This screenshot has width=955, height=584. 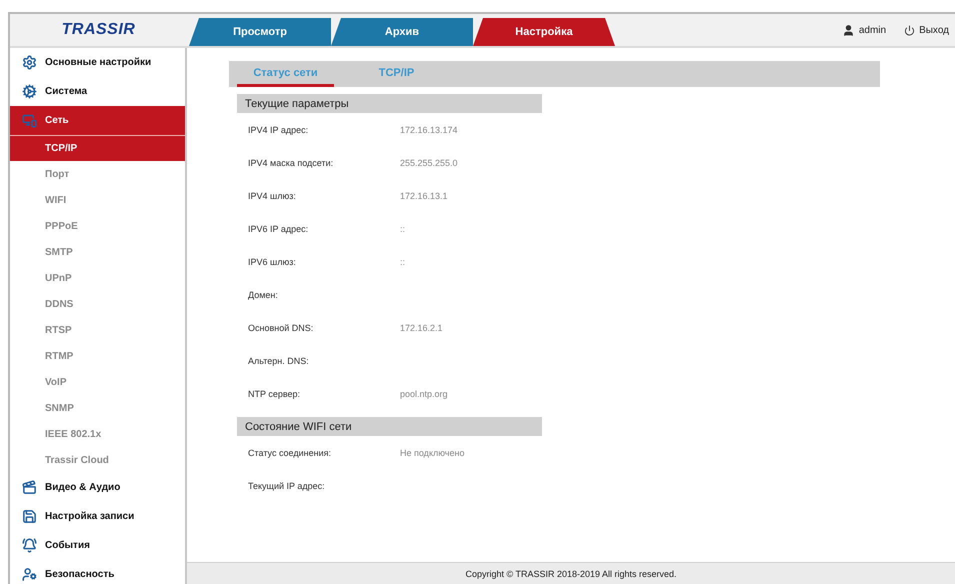 What do you see at coordinates (82, 487) in the screenshot?
I see `sidebar-item-label: Видео & Аудио` at bounding box center [82, 487].